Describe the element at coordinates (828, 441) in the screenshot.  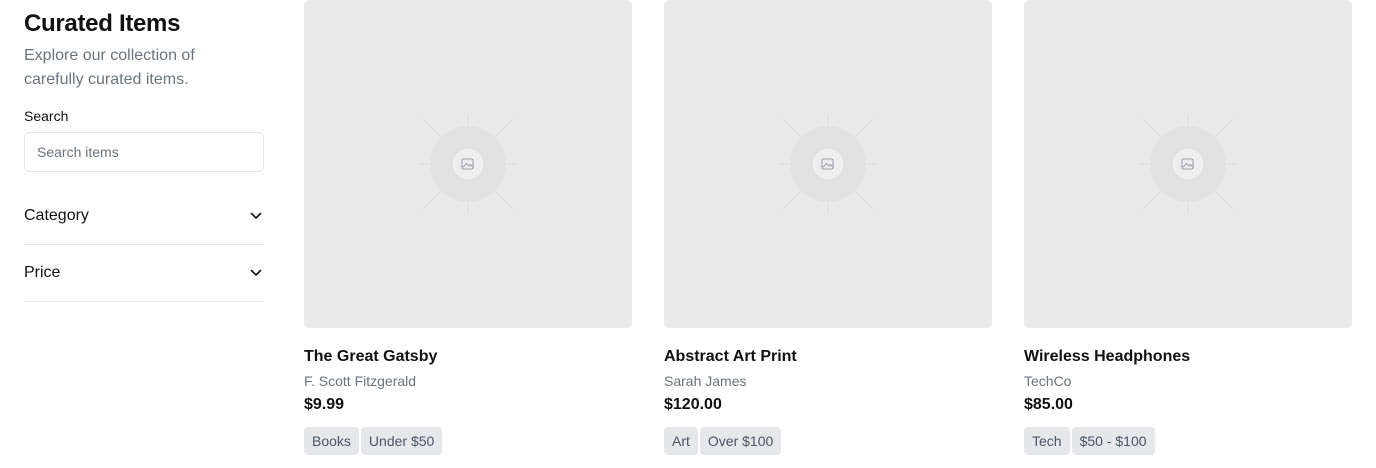
I see `item-tags: Art Over $100` at that location.